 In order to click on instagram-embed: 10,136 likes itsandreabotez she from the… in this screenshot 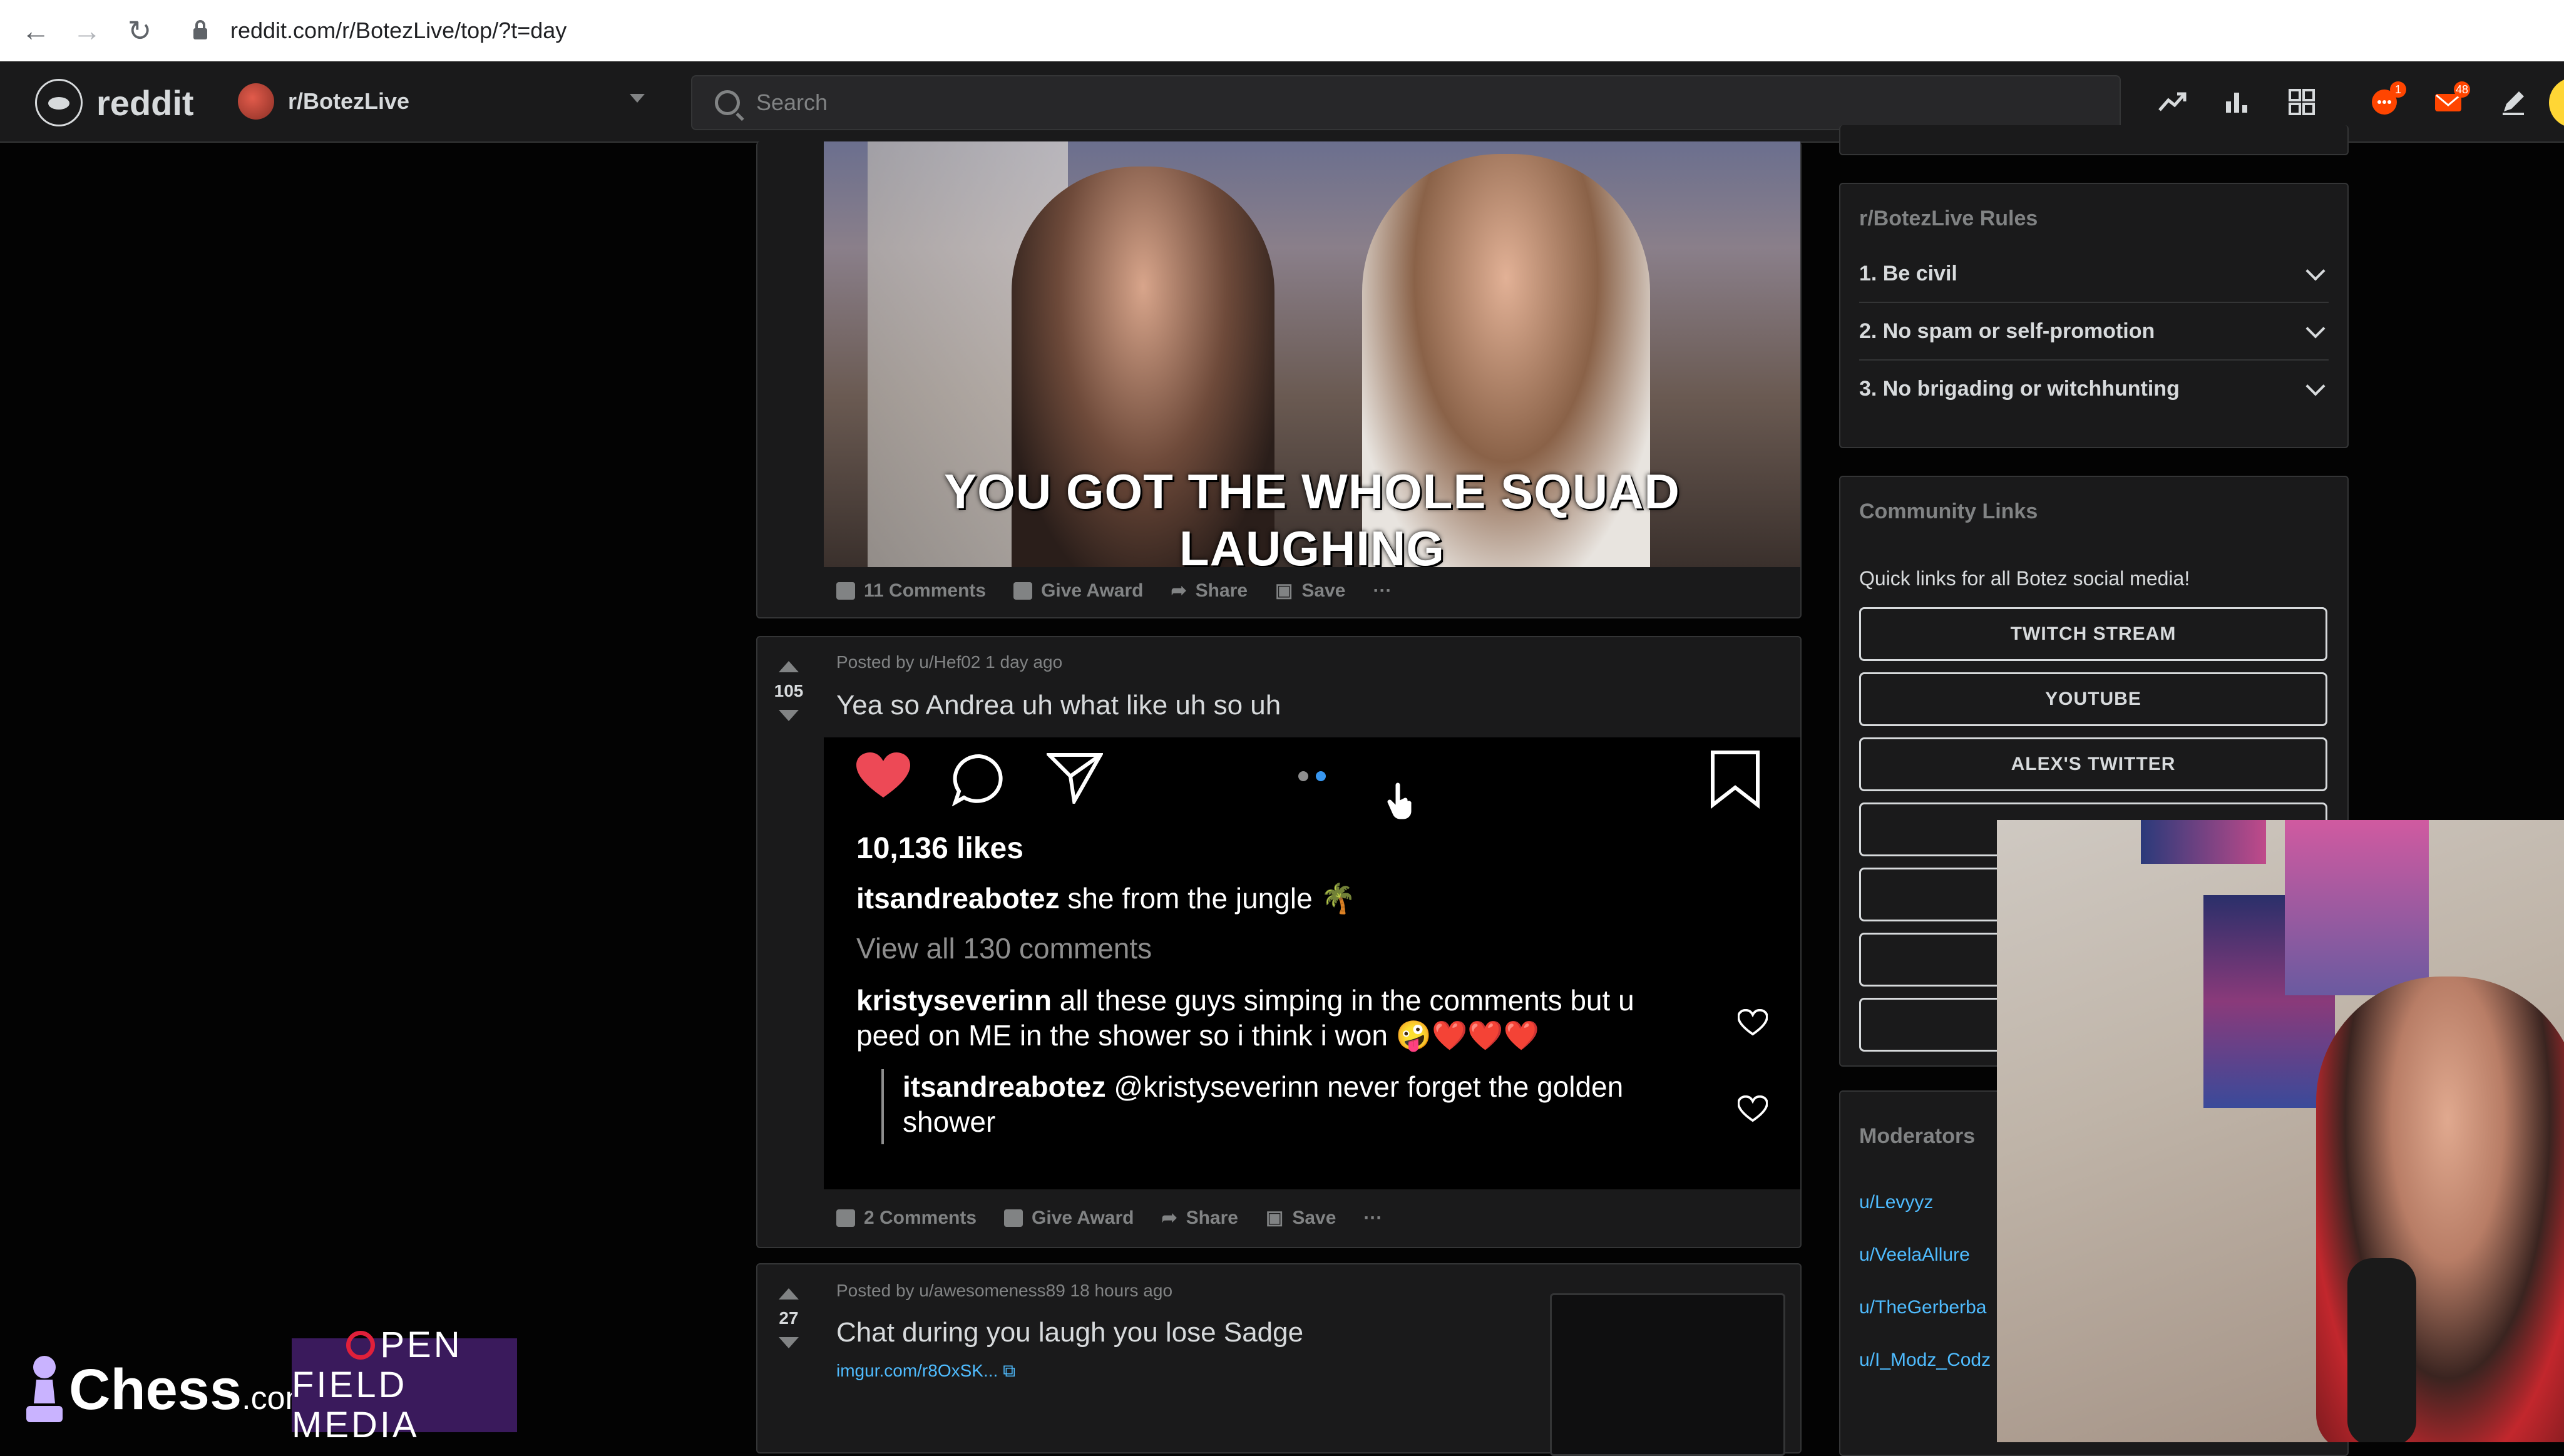, I will do `click(1312, 963)`.